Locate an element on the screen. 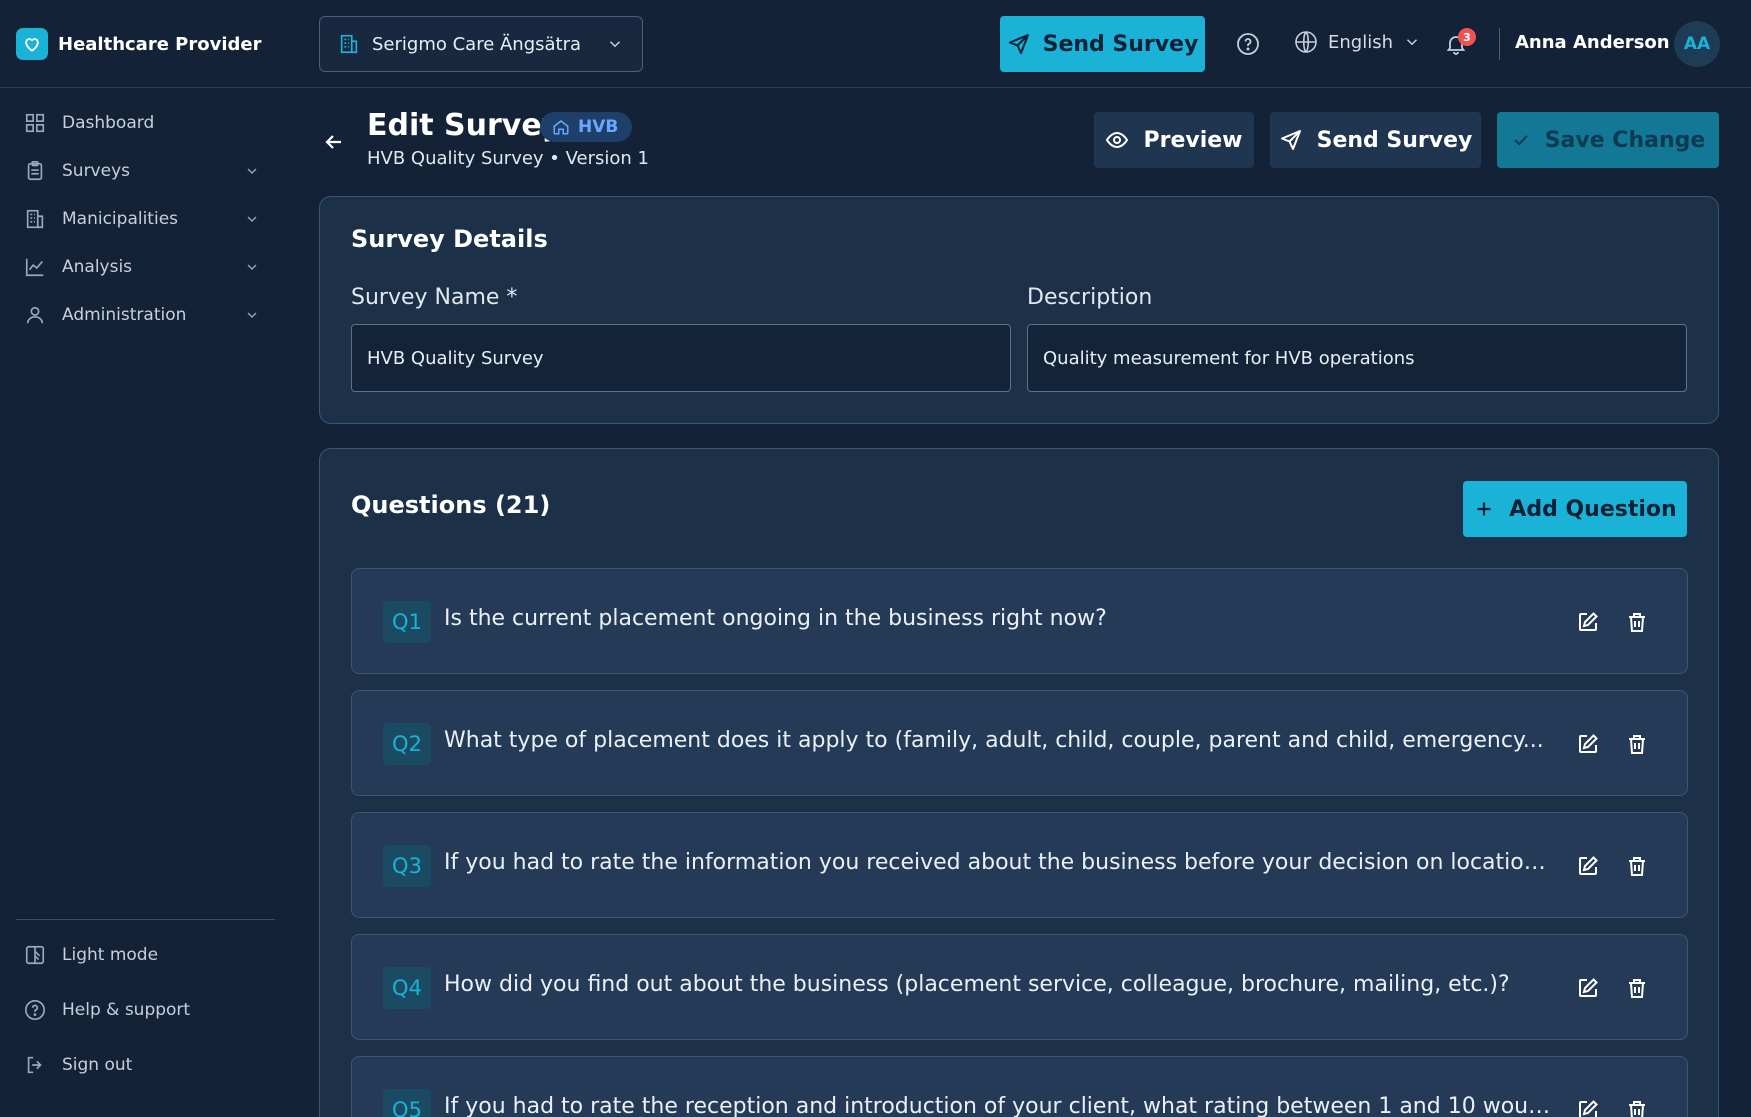 This screenshot has height=1117, width=1751. question-number: Q5 is located at coordinates (407, 1103).